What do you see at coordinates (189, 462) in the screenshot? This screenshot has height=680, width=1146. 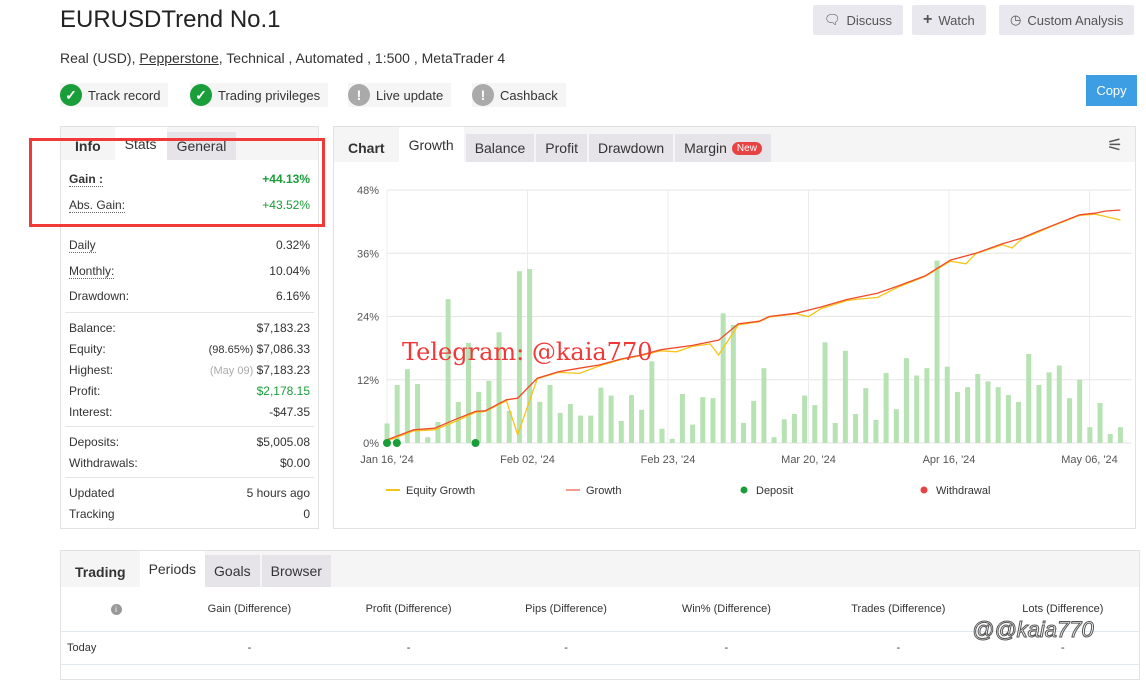 I see `stat-withdrawals: Withdrawals: $0.00` at bounding box center [189, 462].